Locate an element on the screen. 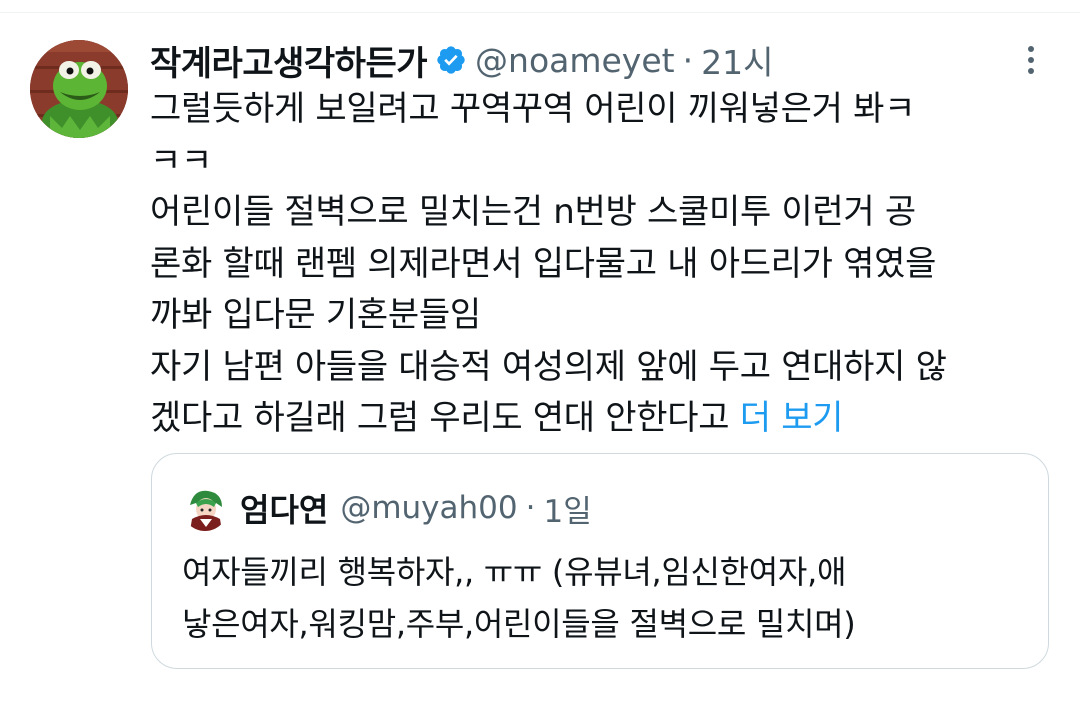  quoted-tweet-header: 엄다연 @muyah00 · 1일 is located at coordinates (387, 508).